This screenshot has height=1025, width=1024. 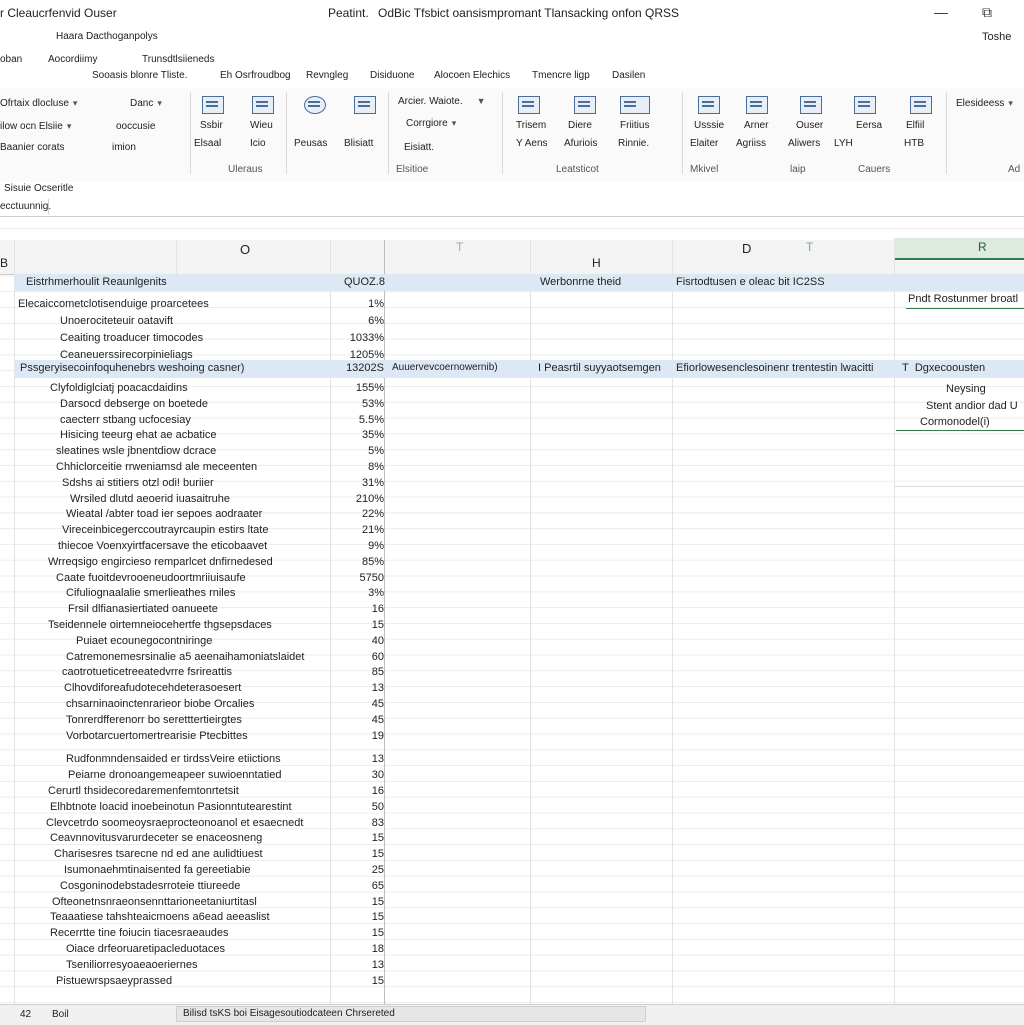 I want to click on name-box: Sisuie Ocseritle, so click(x=38, y=188).